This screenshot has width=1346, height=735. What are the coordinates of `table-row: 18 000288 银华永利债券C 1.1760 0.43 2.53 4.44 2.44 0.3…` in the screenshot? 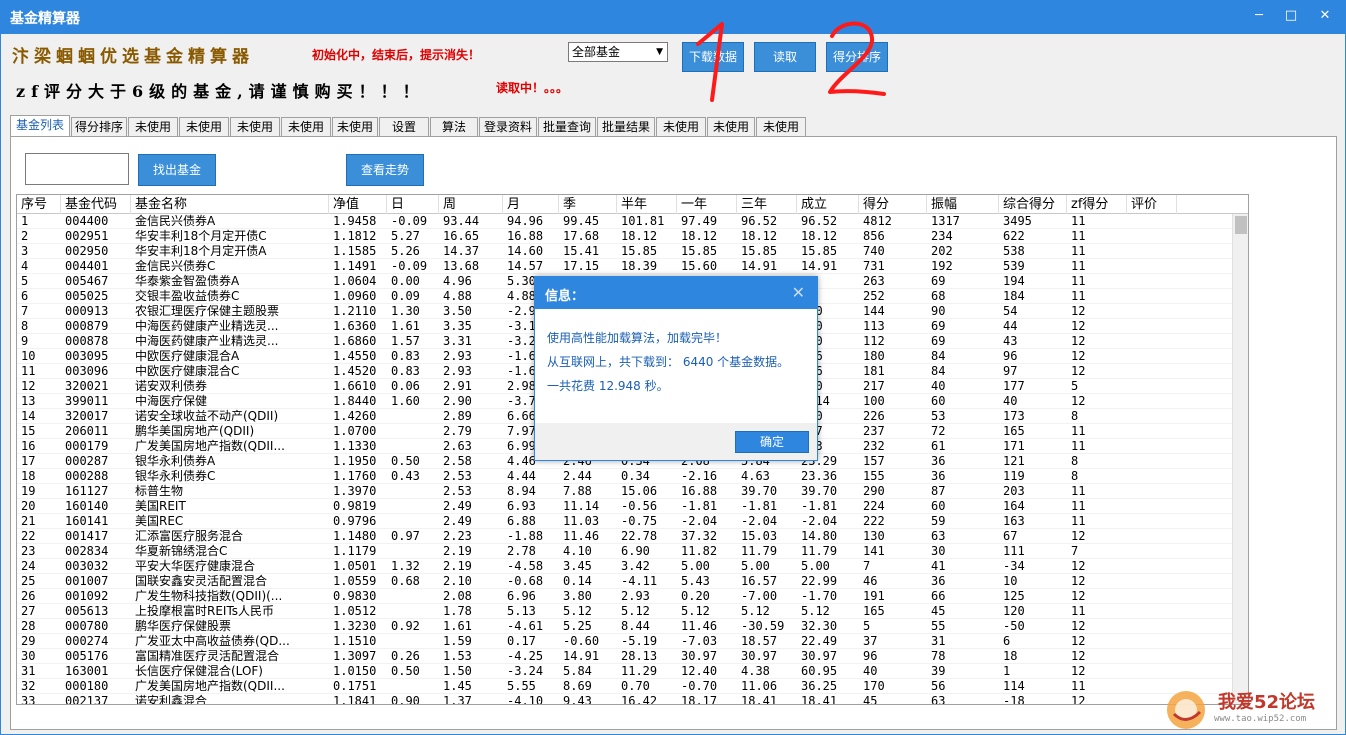 It's located at (625, 476).